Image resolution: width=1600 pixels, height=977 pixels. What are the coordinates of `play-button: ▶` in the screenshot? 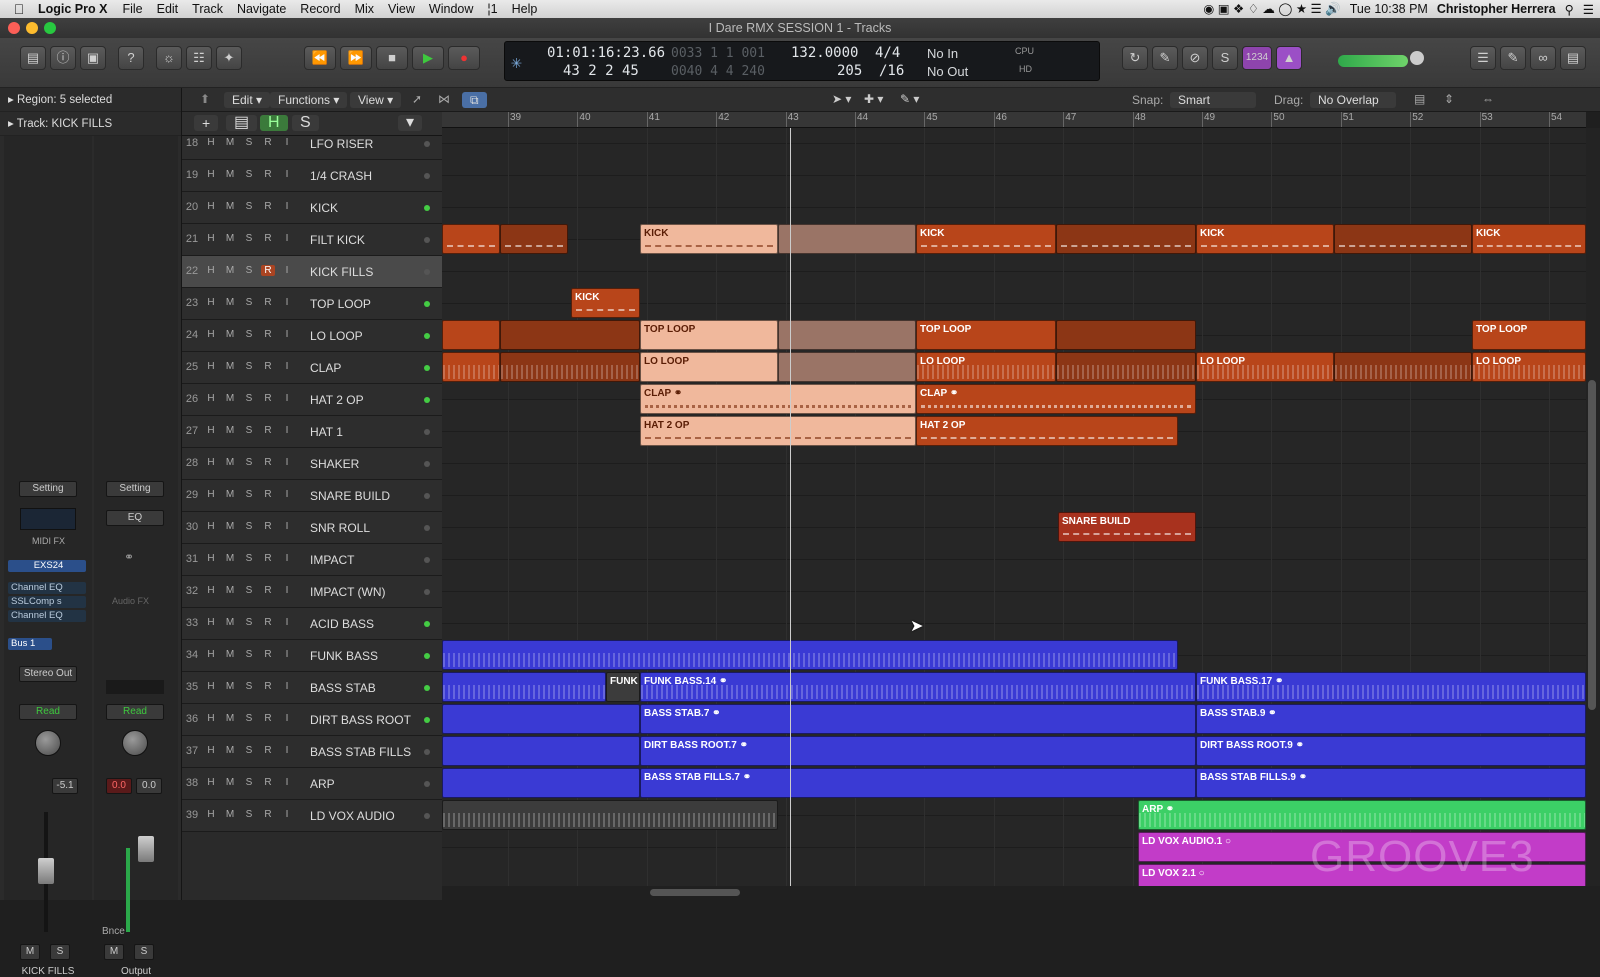 It's located at (428, 58).